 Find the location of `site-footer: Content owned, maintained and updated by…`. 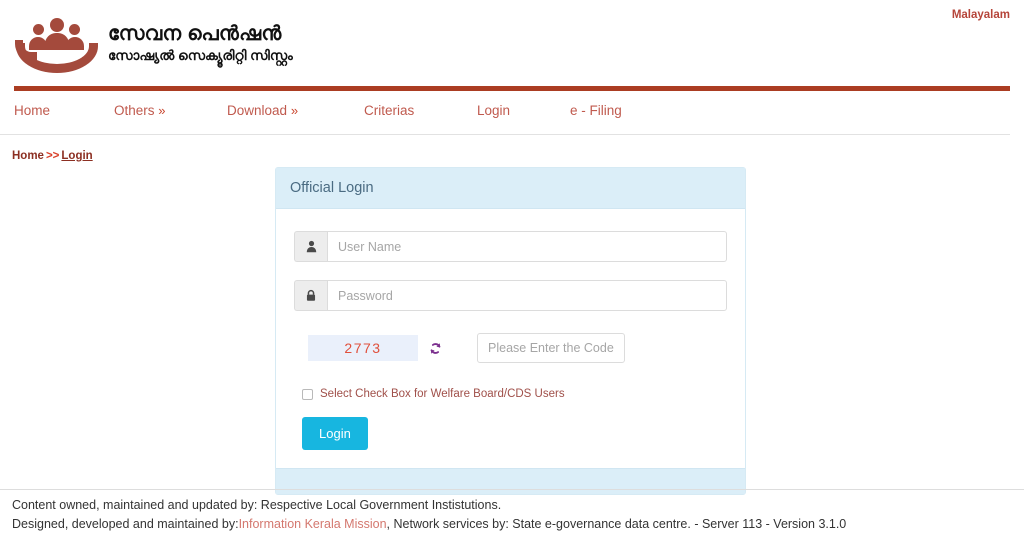

site-footer: Content owned, maintained and updated by… is located at coordinates (429, 515).